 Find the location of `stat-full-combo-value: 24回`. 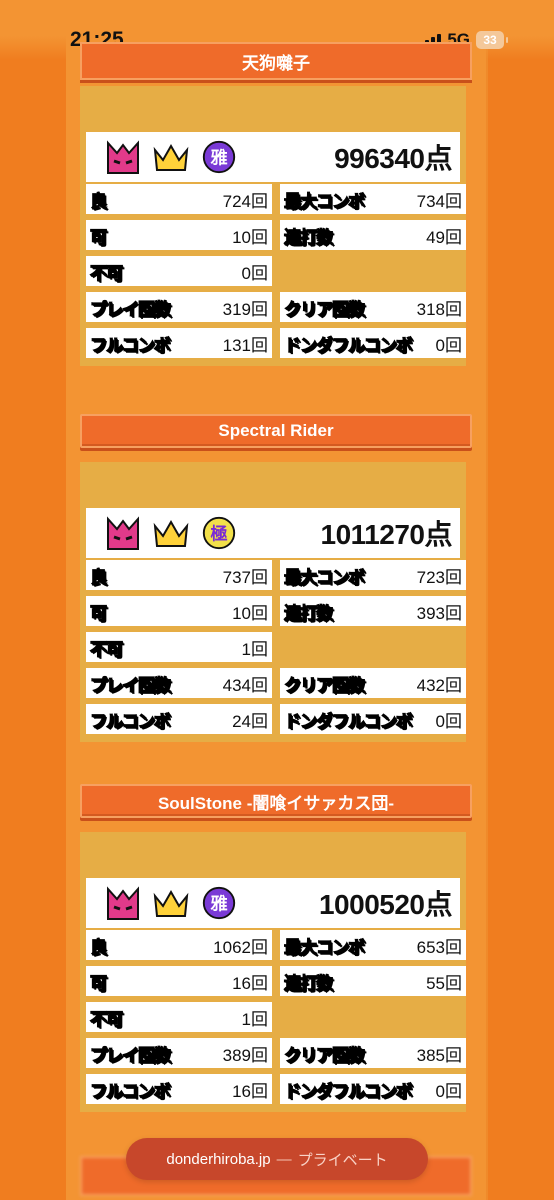

stat-full-combo-value: 24回 is located at coordinates (250, 721).